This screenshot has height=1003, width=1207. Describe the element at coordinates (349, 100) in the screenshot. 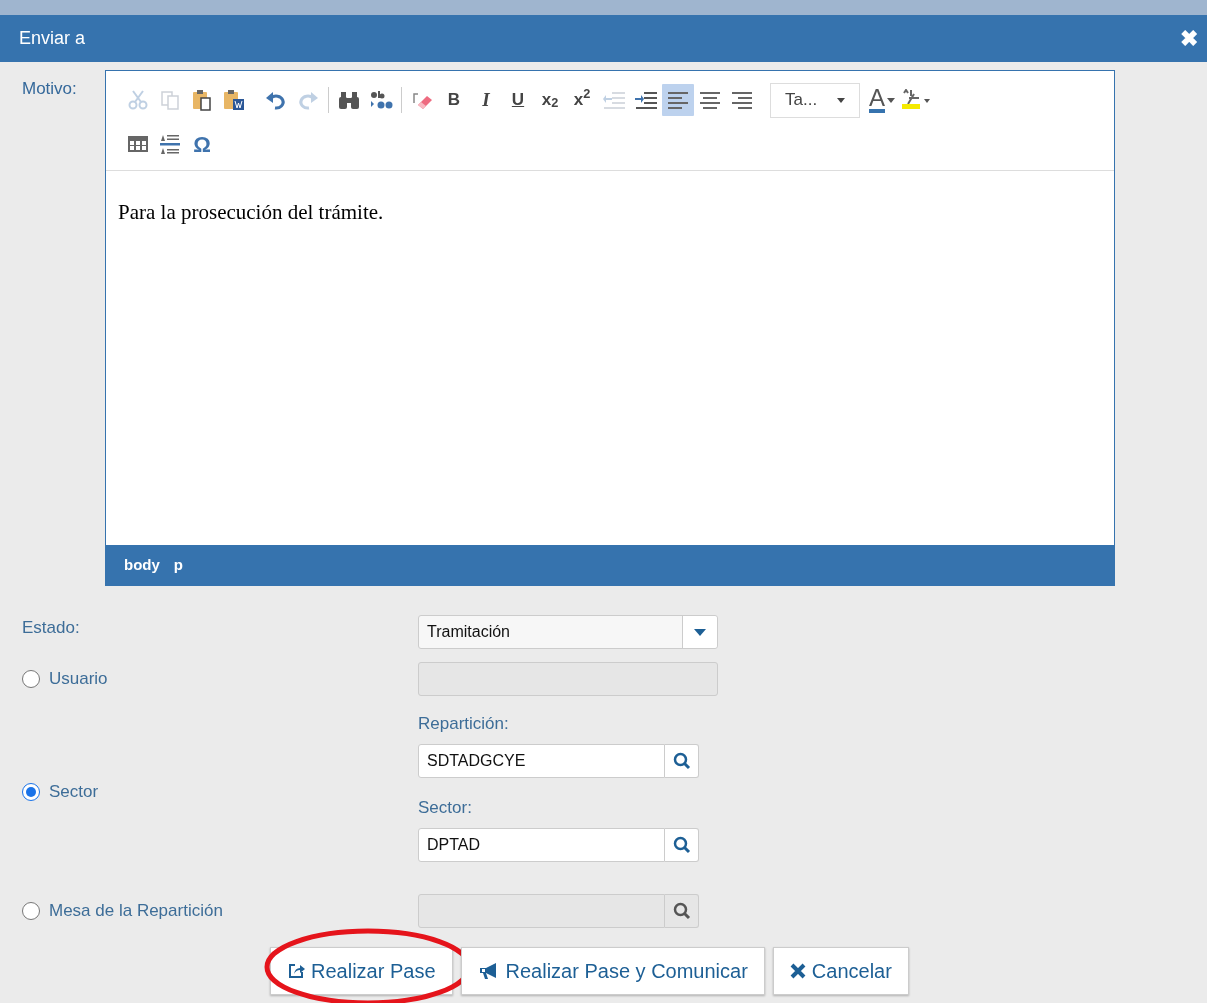

I see `binoculars-icon` at that location.